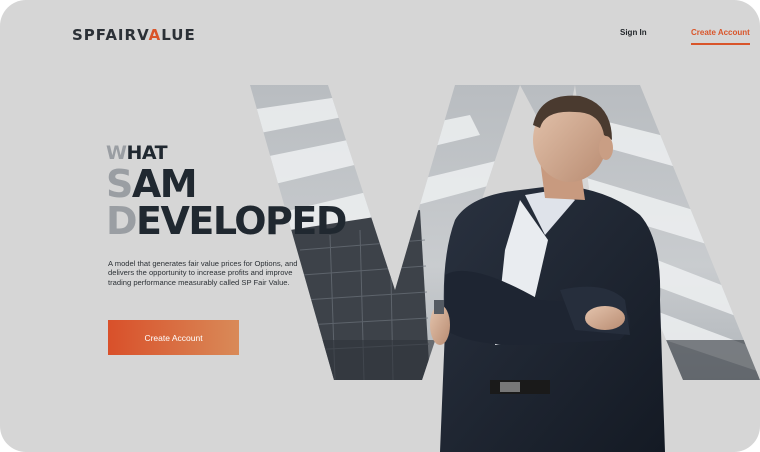  What do you see at coordinates (110, 35) in the screenshot?
I see `logo-text-start: SPFAIRV` at bounding box center [110, 35].